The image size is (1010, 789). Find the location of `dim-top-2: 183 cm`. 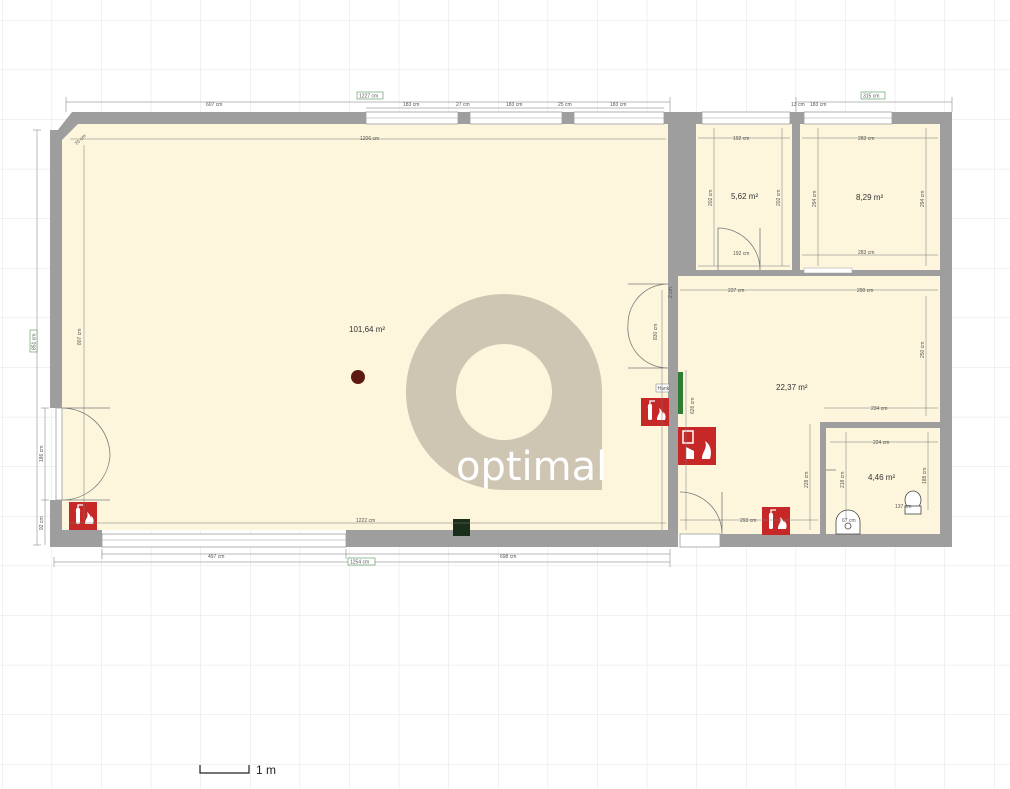

dim-top-2: 183 cm is located at coordinates (411, 105).